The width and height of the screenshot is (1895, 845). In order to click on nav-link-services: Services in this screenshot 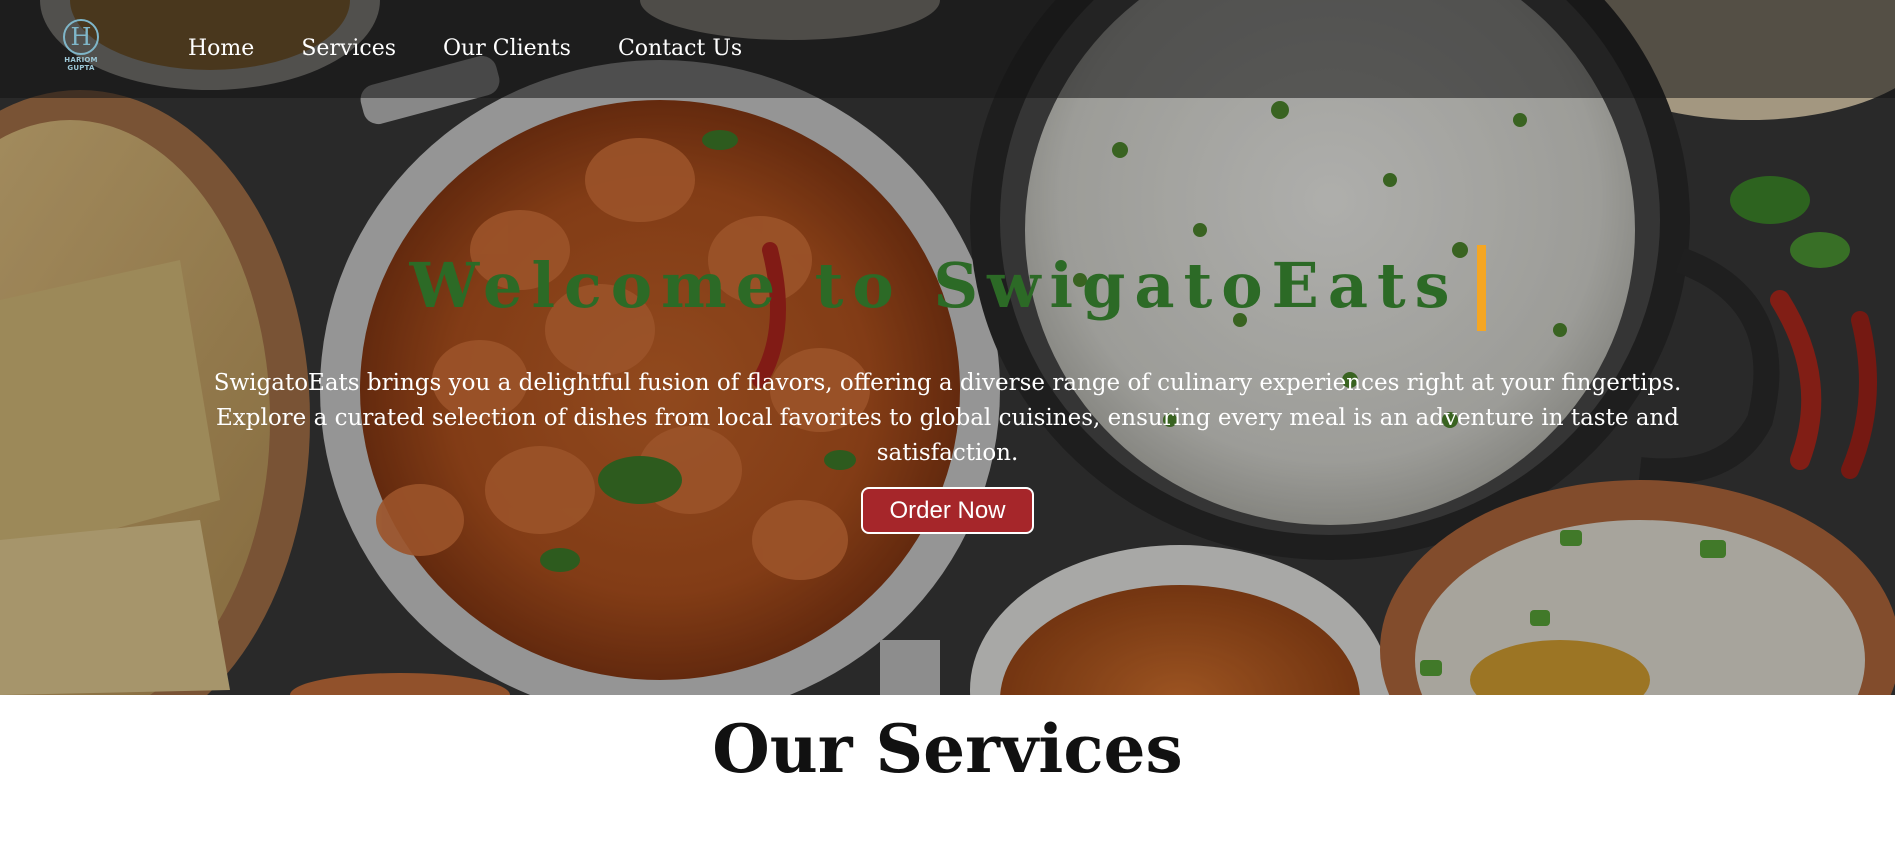, I will do `click(348, 48)`.